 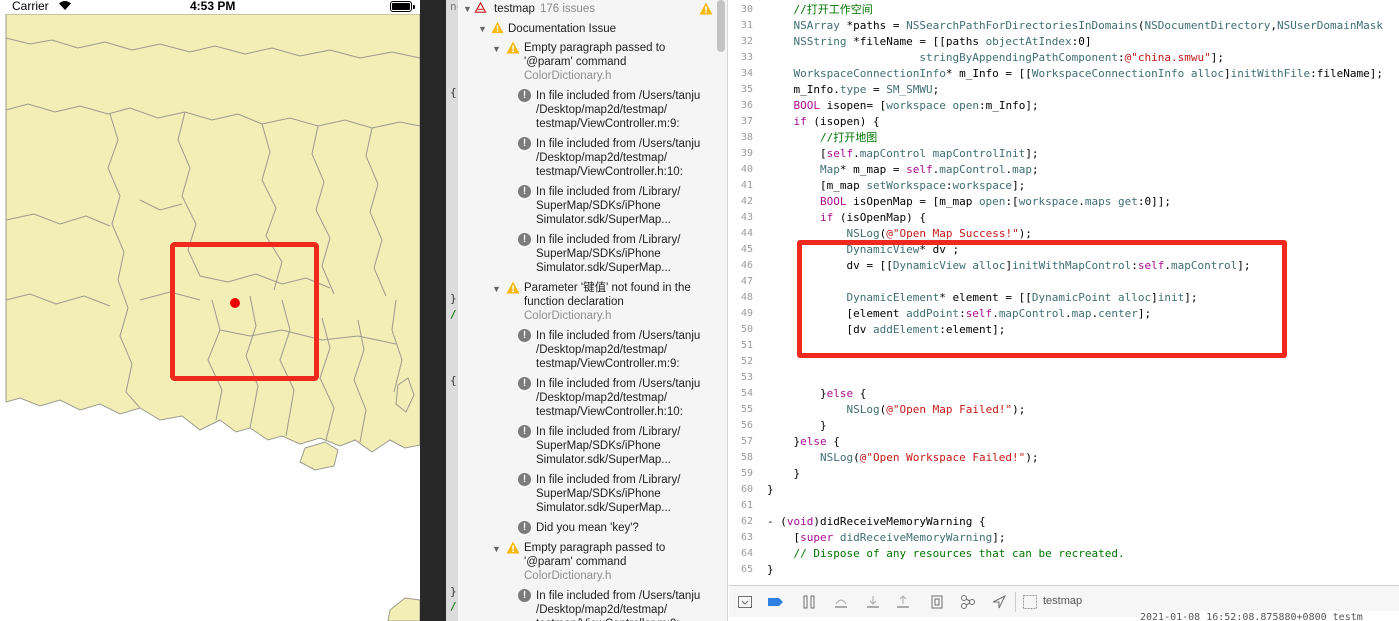 I want to click on location-icon, so click(x=999, y=602).